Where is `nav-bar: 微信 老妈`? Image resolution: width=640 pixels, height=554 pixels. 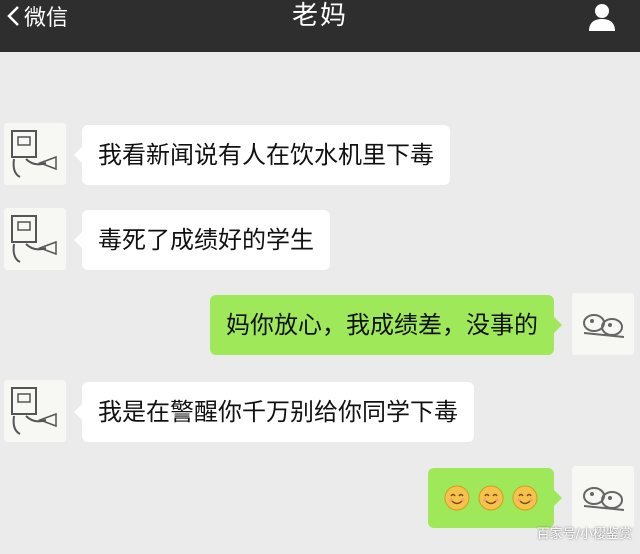 nav-bar: 微信 老妈 is located at coordinates (320, 26).